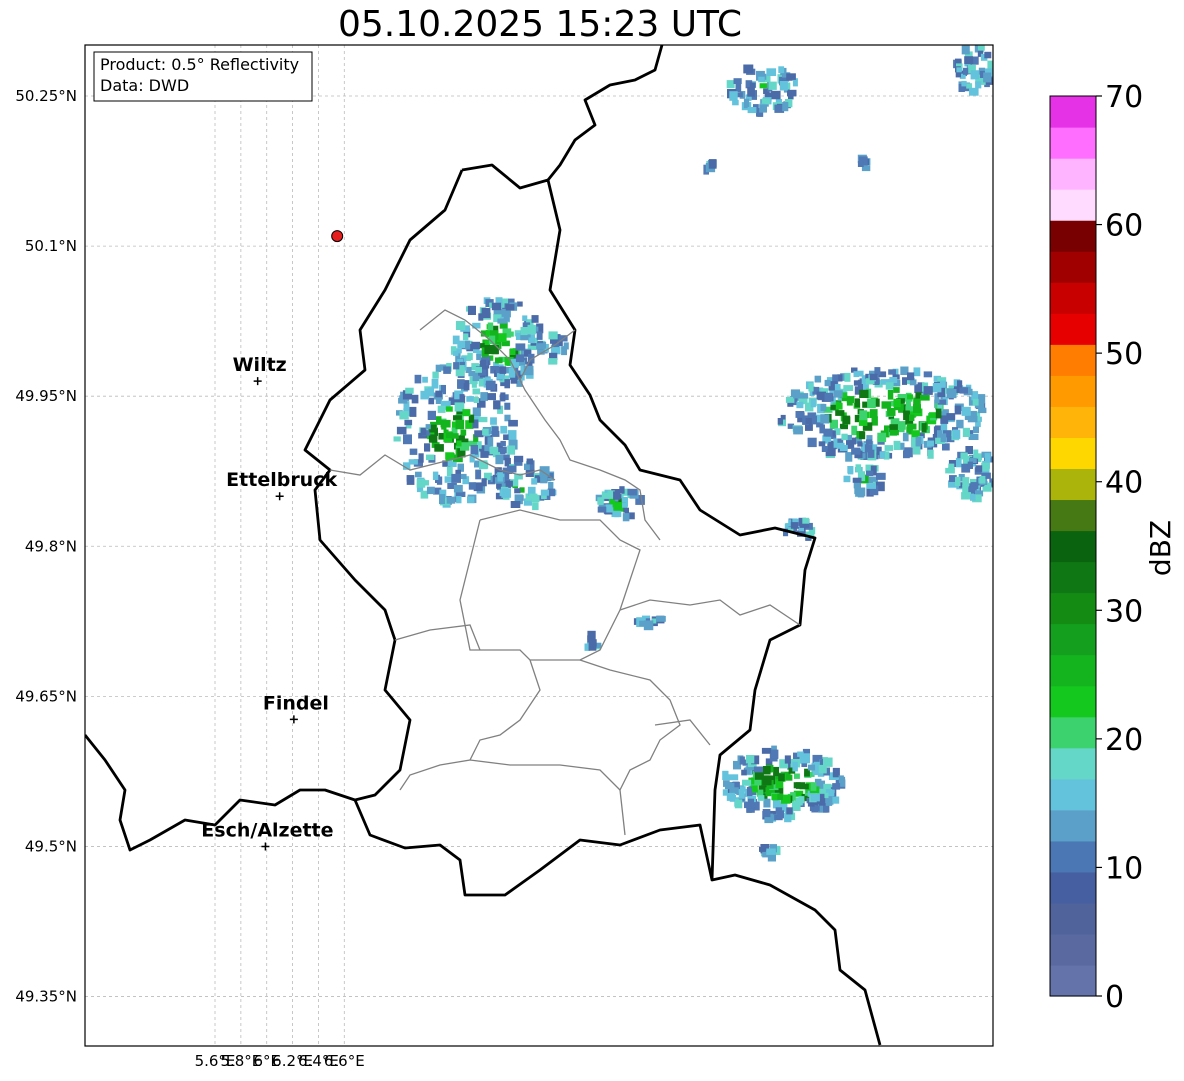 This screenshot has height=1081, width=1184. Describe the element at coordinates (51, 546) in the screenshot. I see `lat-tick-label: 49.8°N` at that location.